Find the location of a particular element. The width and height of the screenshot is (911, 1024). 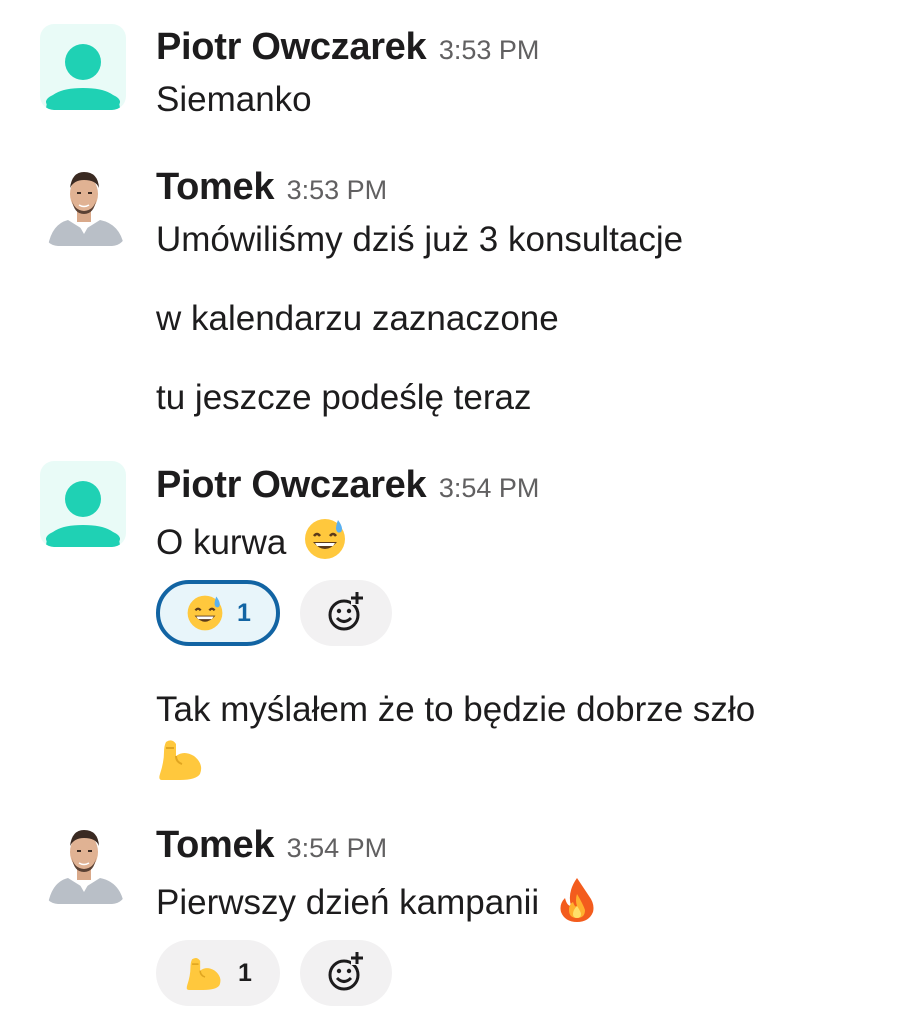

message-text: O kurwa is located at coordinates (252, 540).